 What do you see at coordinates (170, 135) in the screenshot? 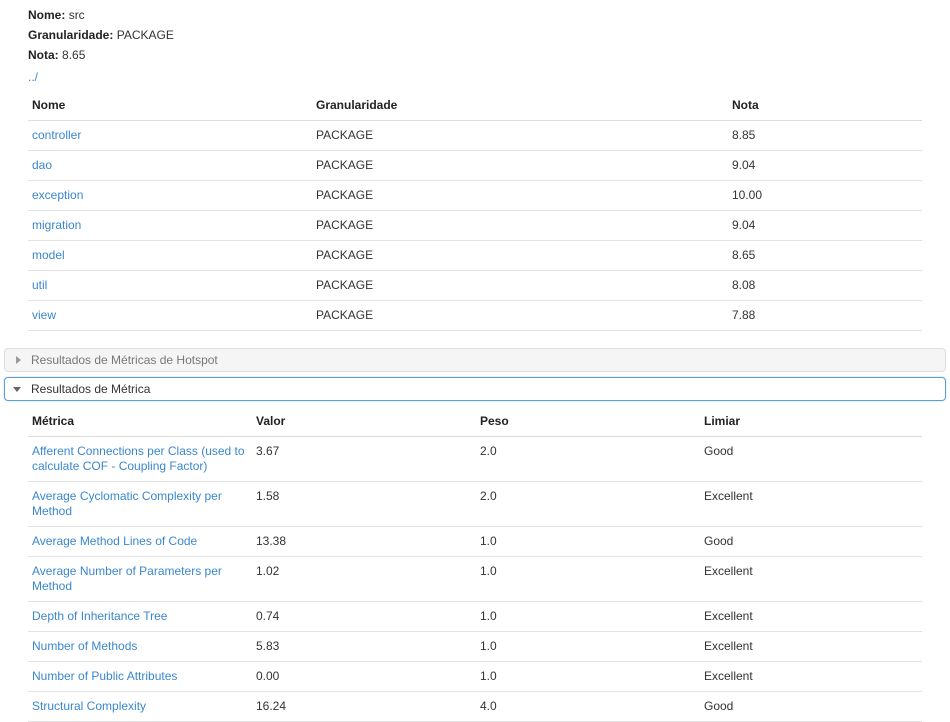
I see `files-cell-nome: controller` at bounding box center [170, 135].